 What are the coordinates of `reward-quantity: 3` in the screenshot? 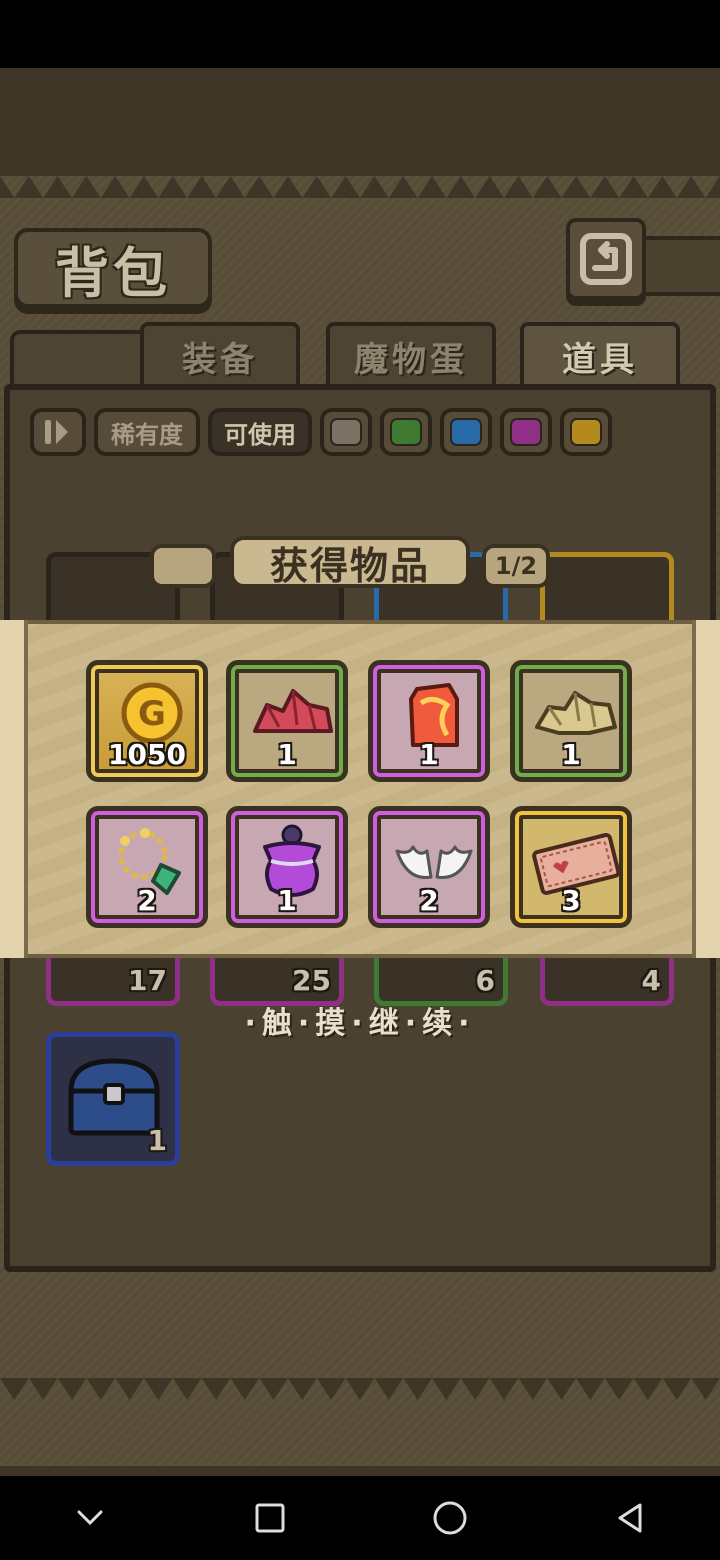 It's located at (571, 900).